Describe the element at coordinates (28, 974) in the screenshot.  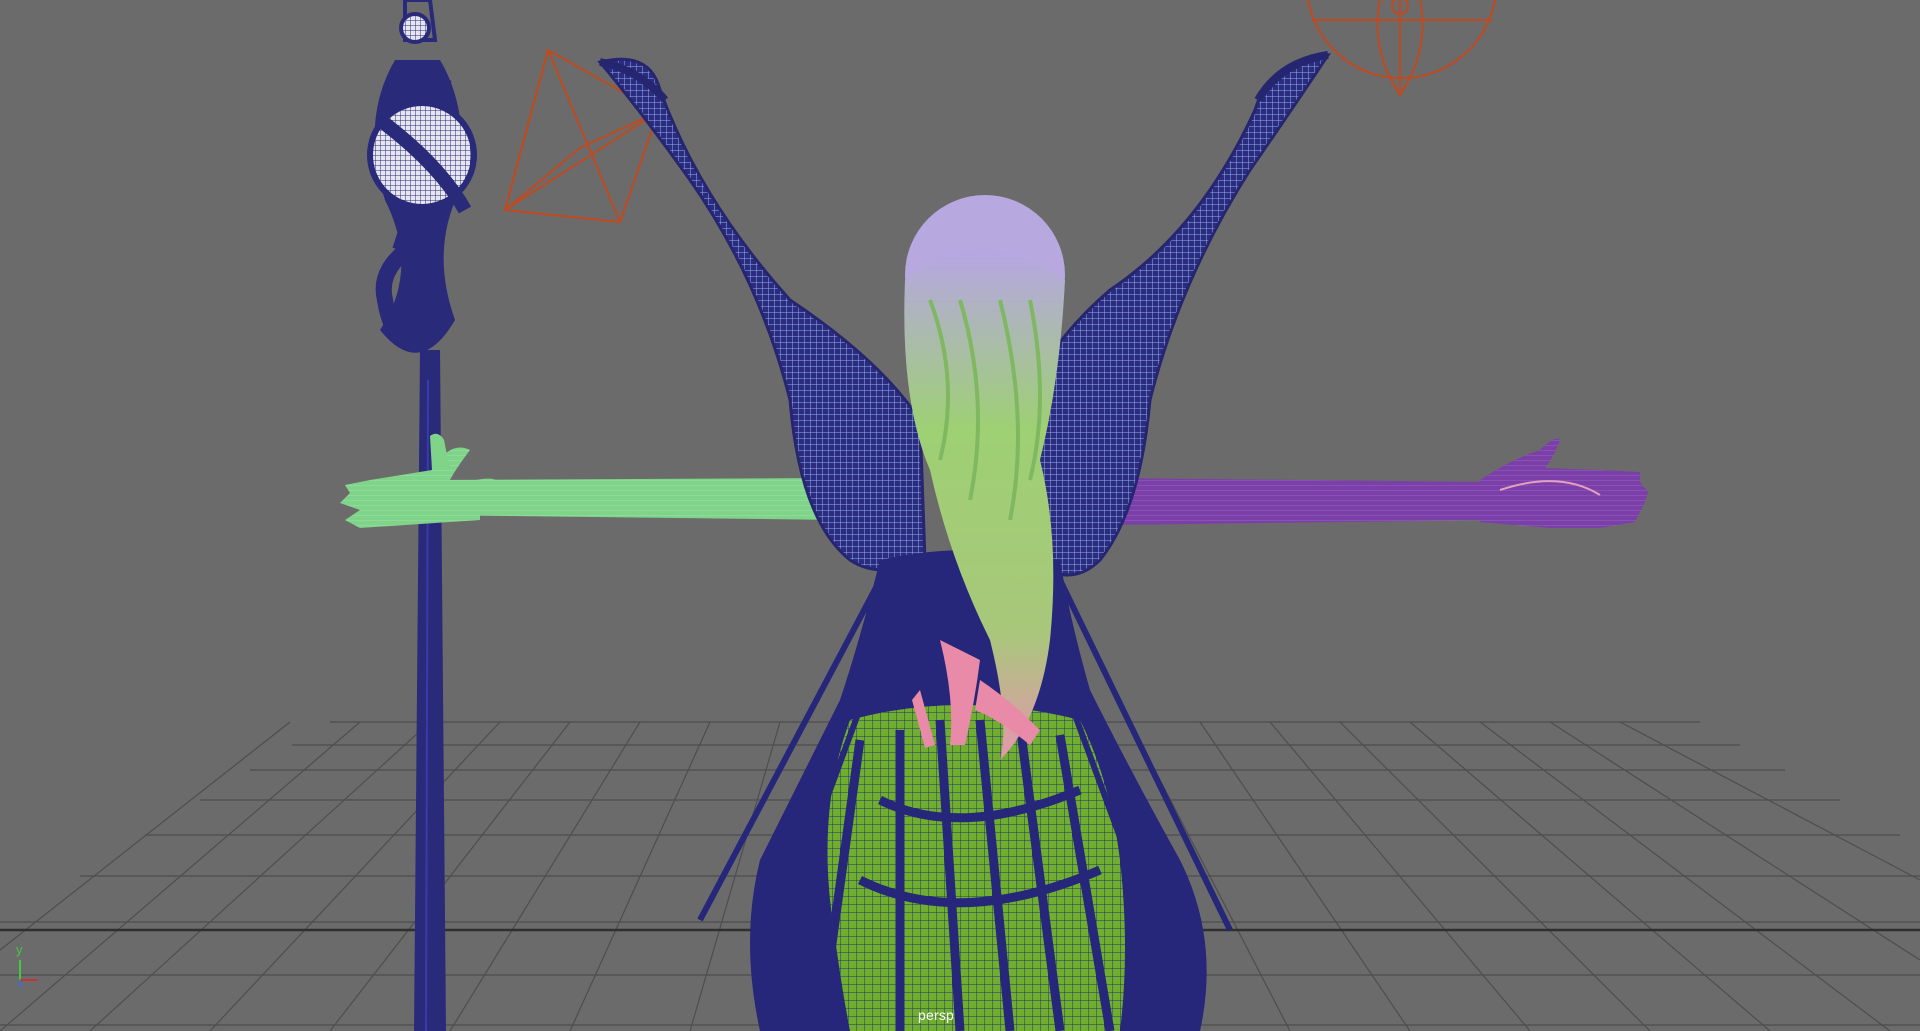
I see `axis-gizmo` at that location.